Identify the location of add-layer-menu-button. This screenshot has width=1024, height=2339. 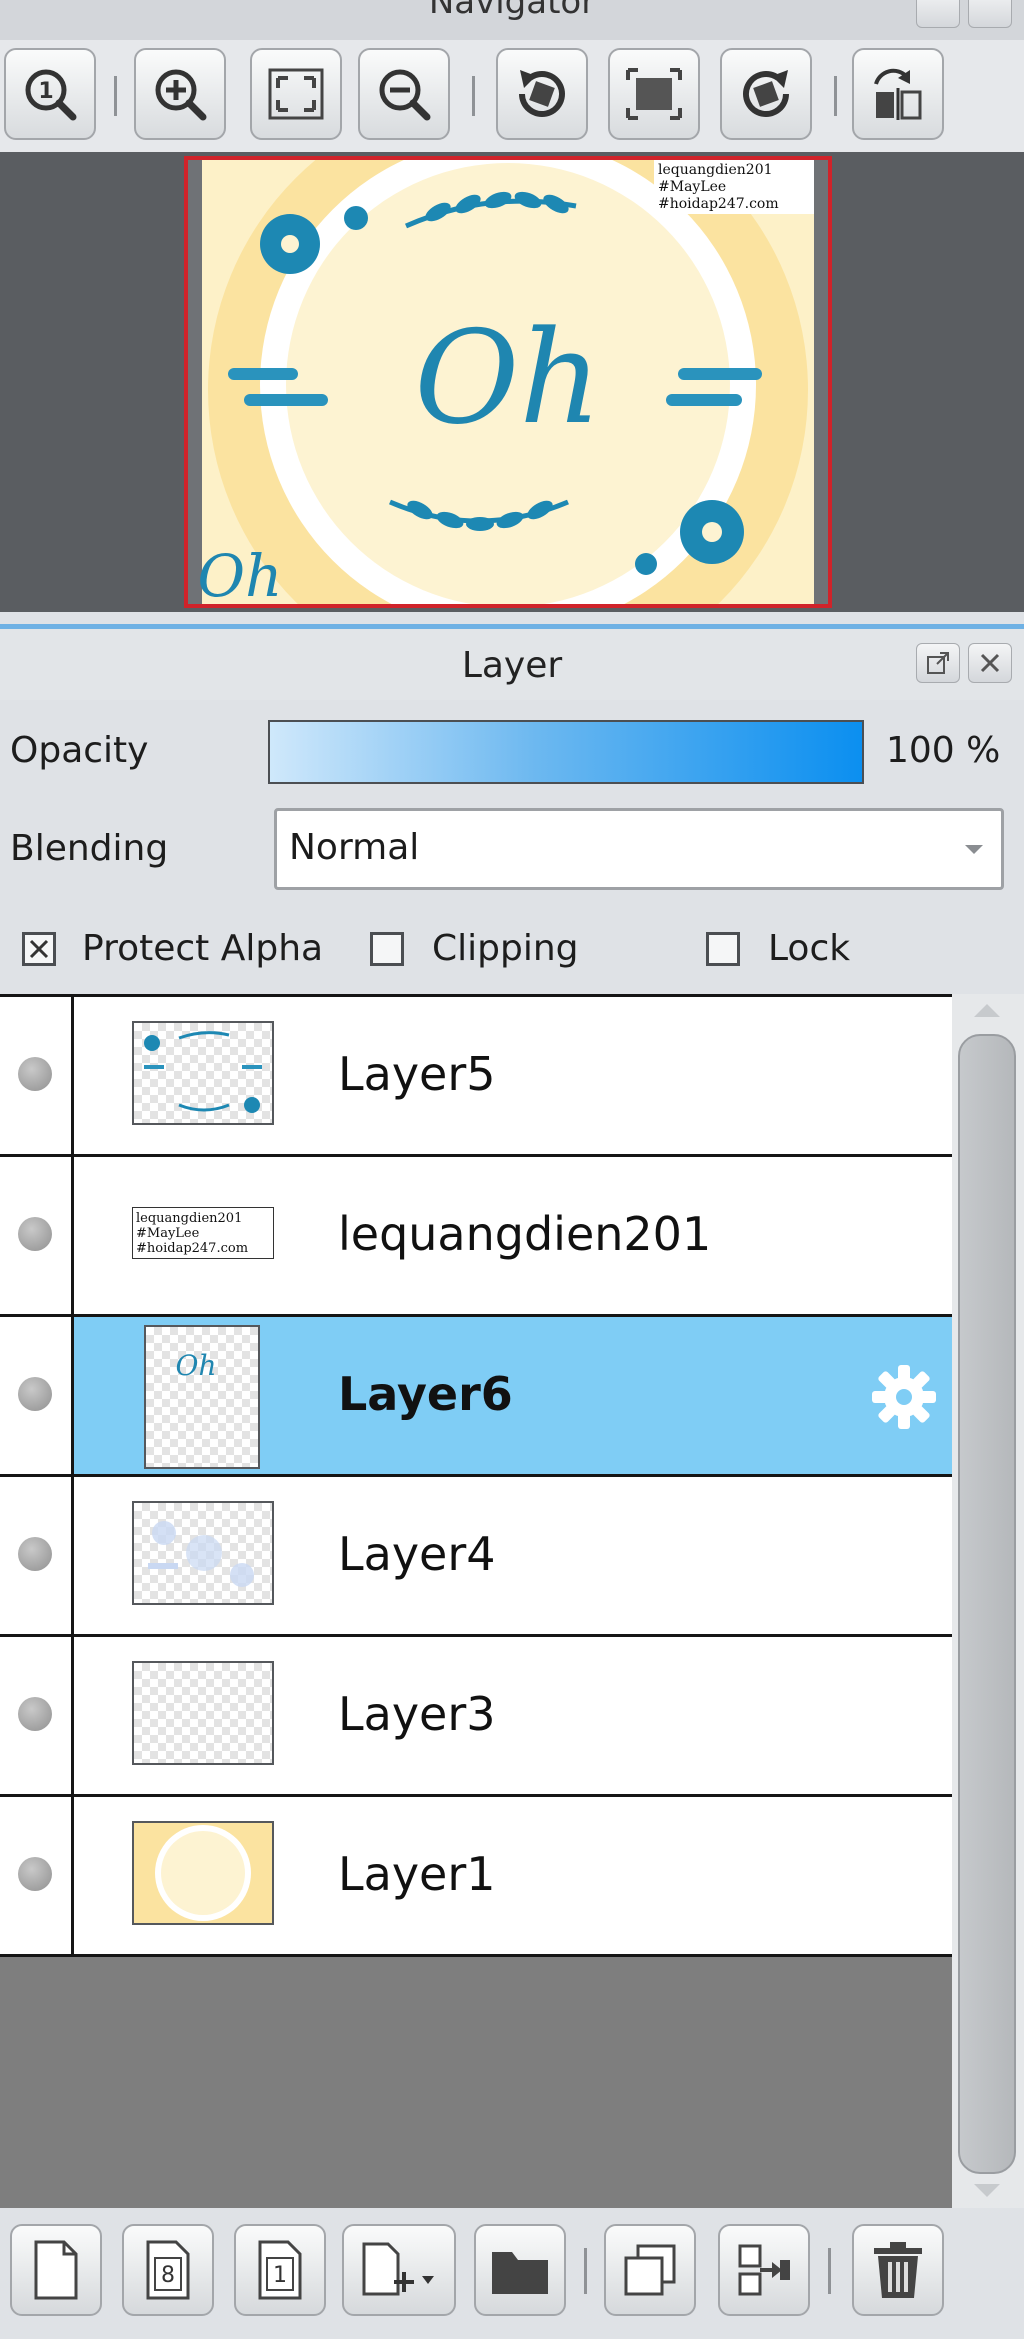
(399, 2270).